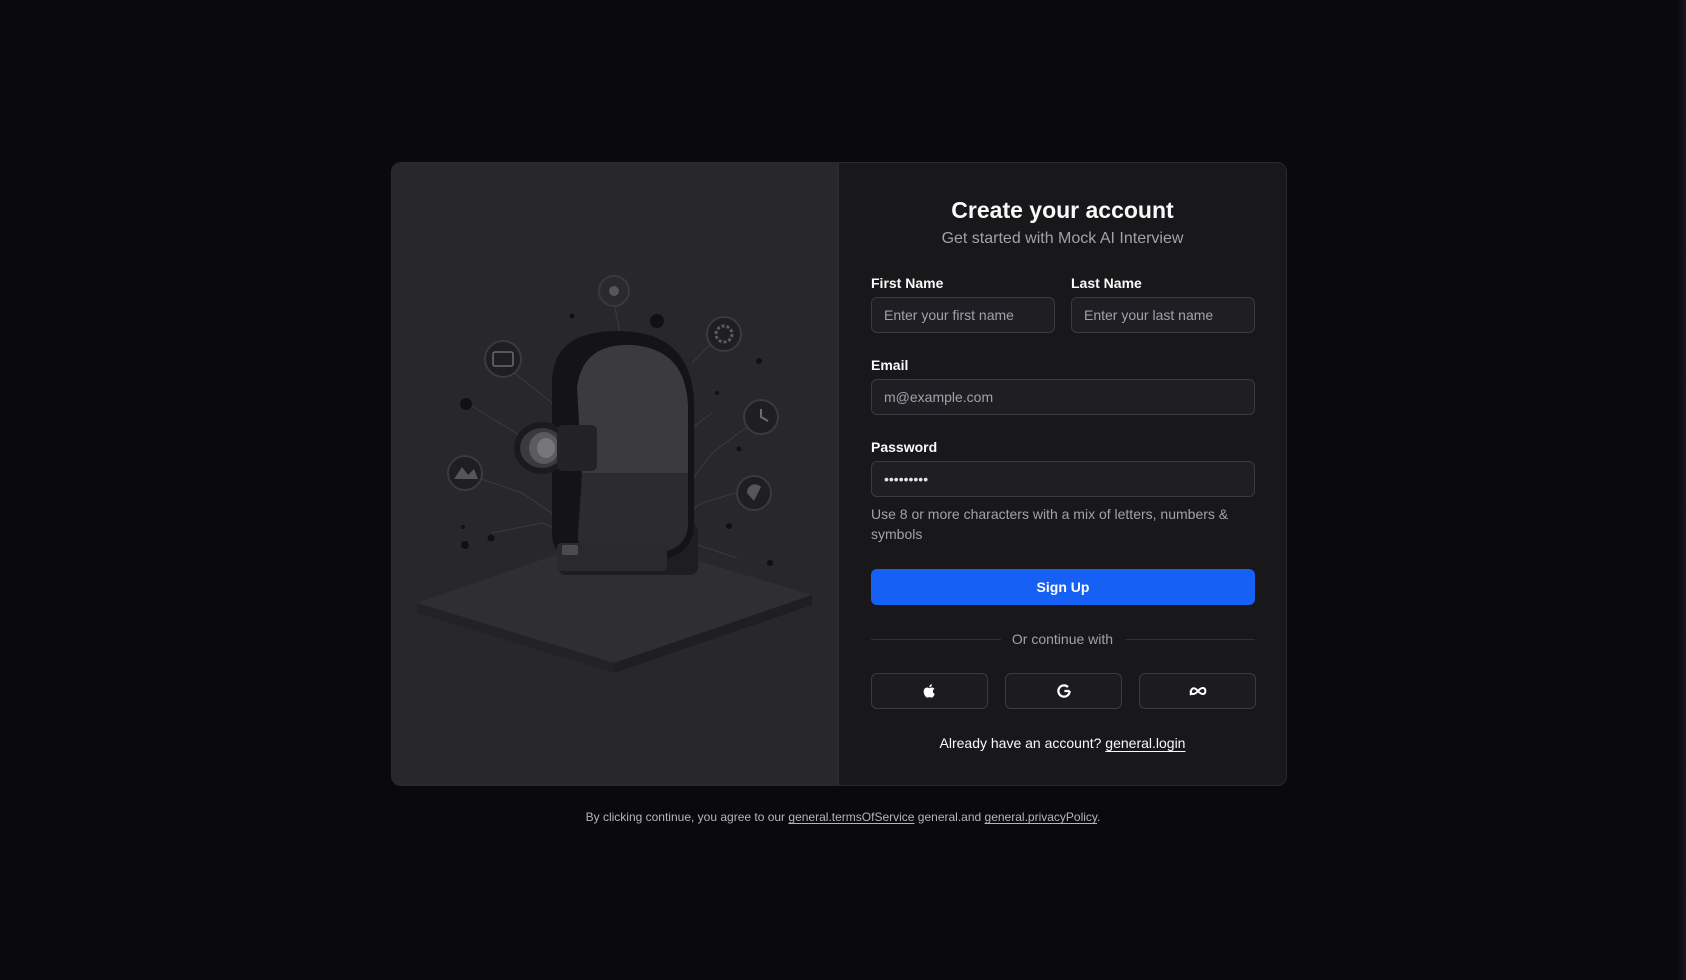  I want to click on login-link: general.login, so click(1145, 743).